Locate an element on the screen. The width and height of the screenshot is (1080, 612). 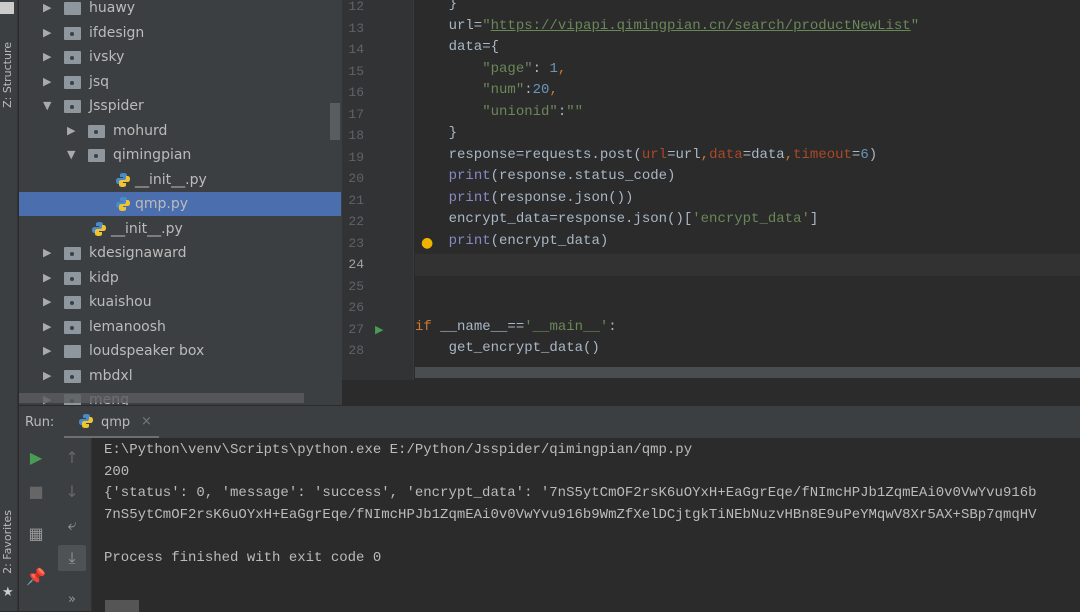
pin-icon: 📌 is located at coordinates (36, 576).